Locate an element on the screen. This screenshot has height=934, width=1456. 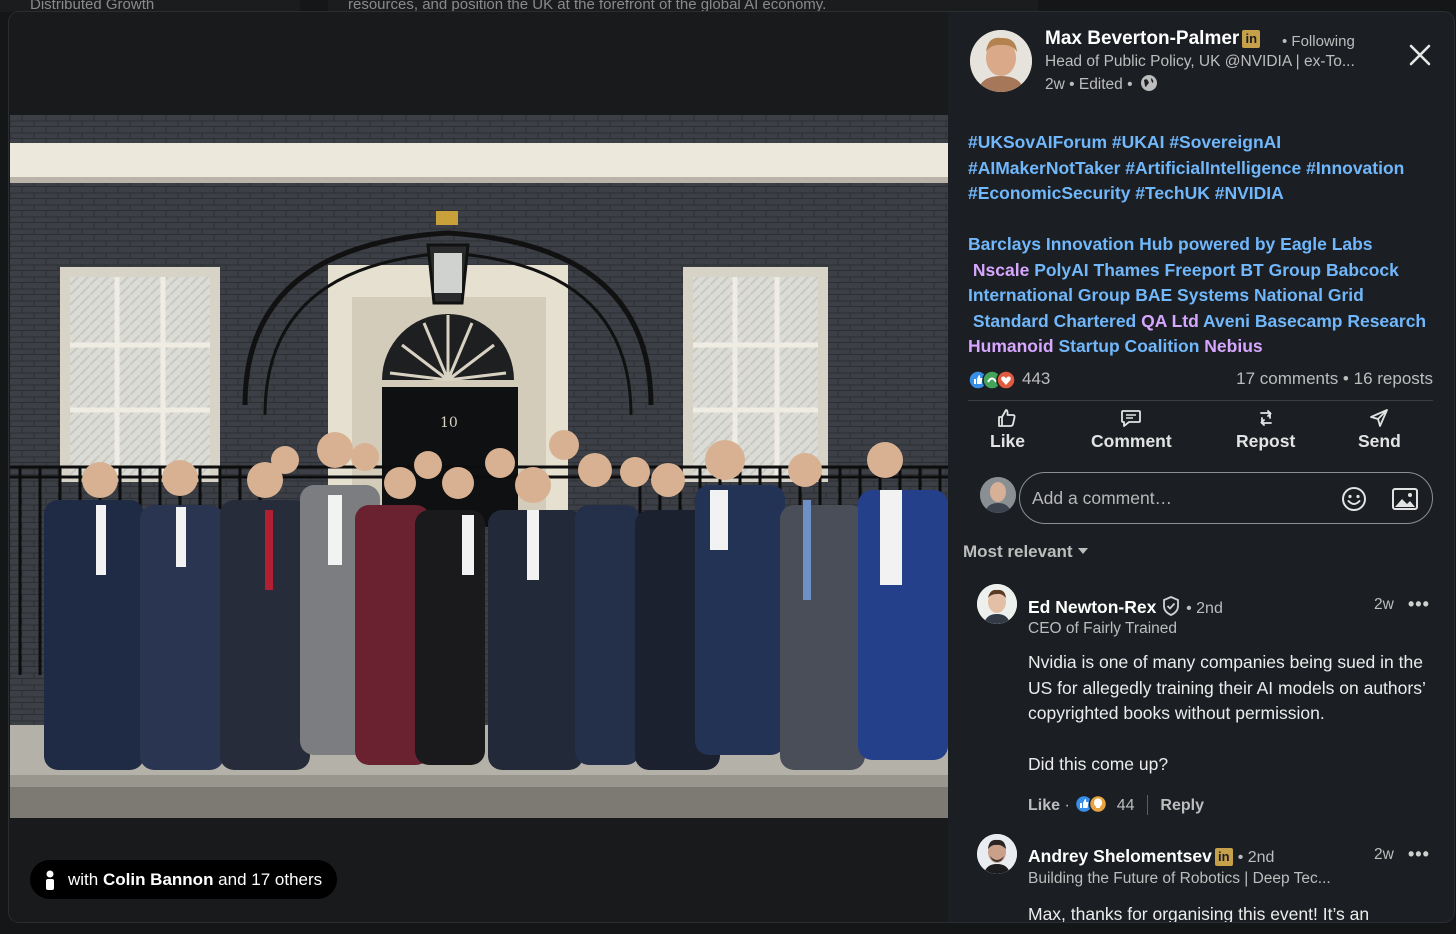
author-avatar-image is located at coordinates (1001, 61).